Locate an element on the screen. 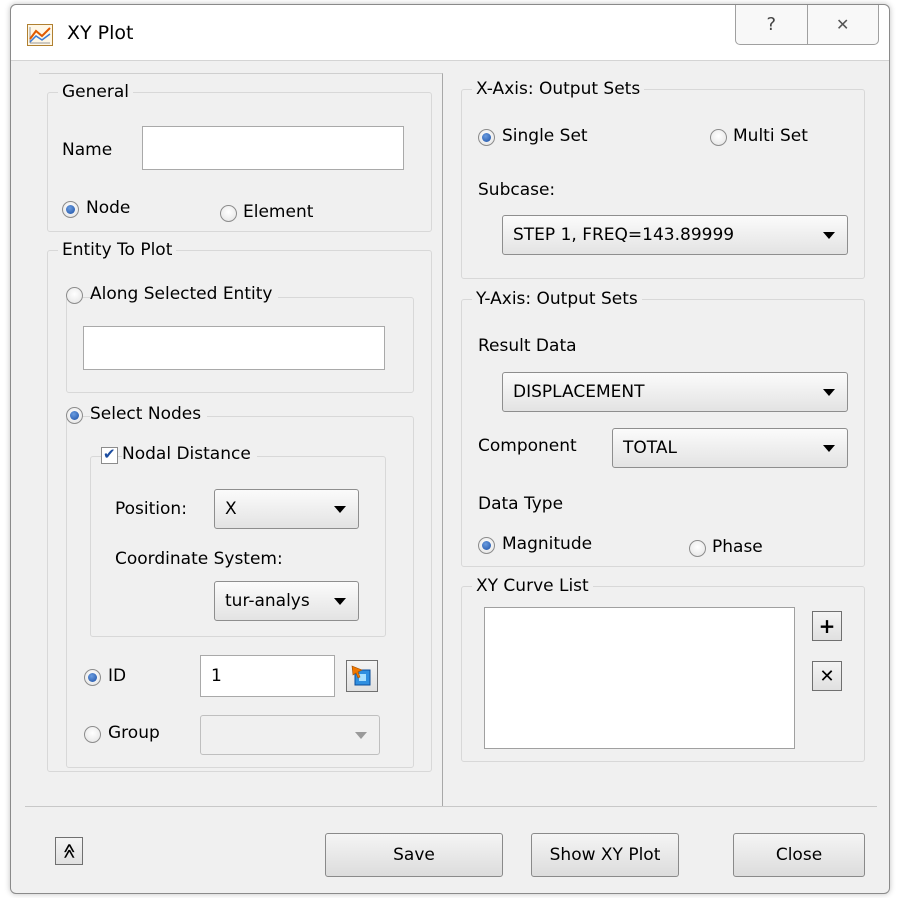  single-set-radio is located at coordinates (486, 137).